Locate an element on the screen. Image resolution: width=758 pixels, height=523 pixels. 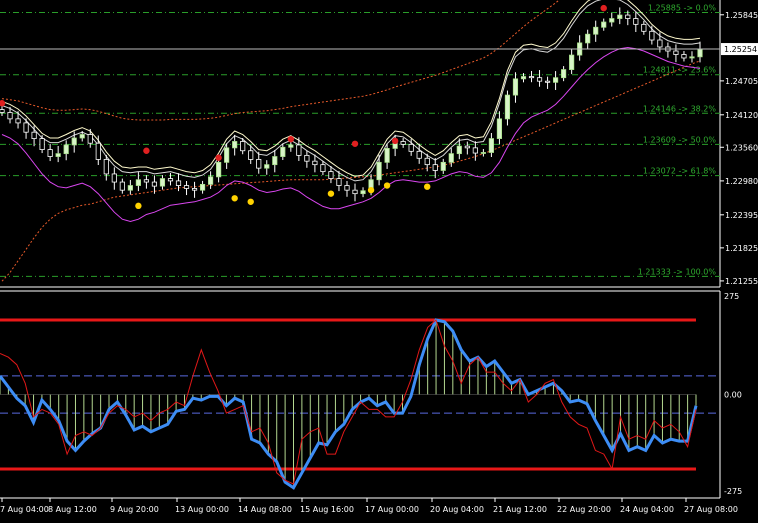
current-price-label: 1.25254 is located at coordinates (740, 49).